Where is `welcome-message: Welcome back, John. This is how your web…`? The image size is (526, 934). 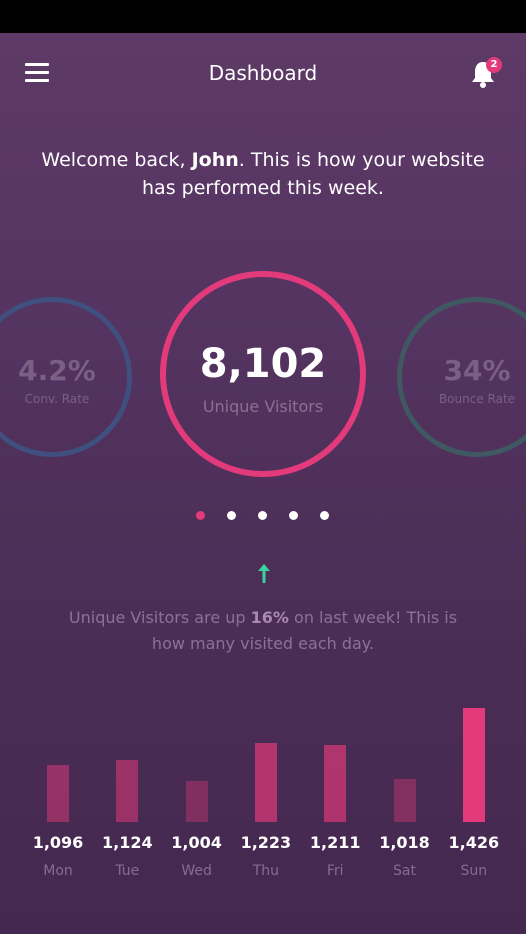
welcome-message: Welcome back, John. This is how your web… is located at coordinates (263, 174).